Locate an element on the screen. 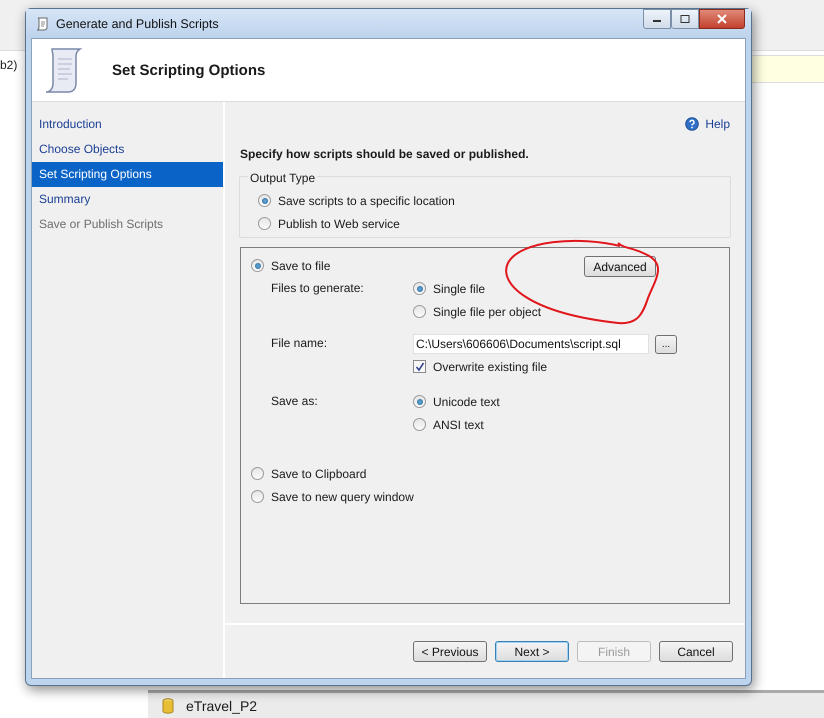 The height and width of the screenshot is (718, 824). field-label: File name: is located at coordinates (299, 342).